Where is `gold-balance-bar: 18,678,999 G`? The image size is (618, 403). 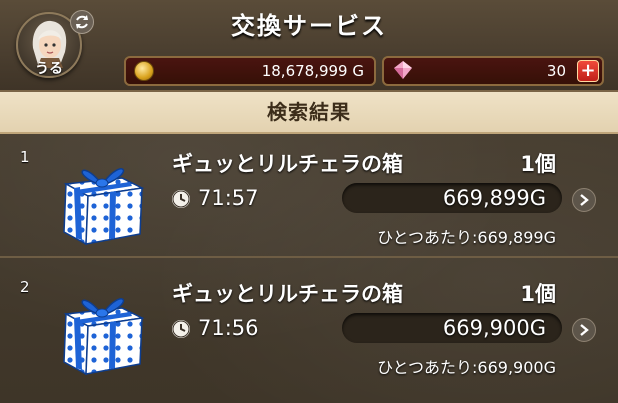 gold-balance-bar: 18,678,999 G is located at coordinates (250, 71).